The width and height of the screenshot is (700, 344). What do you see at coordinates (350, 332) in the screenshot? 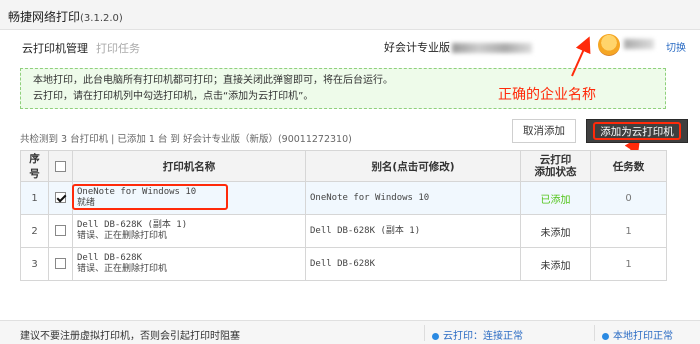
I see `status-bar: 建议不要注册虚拟打印机，否则会引起打印时阻塞 云打印：连接正常 本地打印正常` at bounding box center [350, 332].